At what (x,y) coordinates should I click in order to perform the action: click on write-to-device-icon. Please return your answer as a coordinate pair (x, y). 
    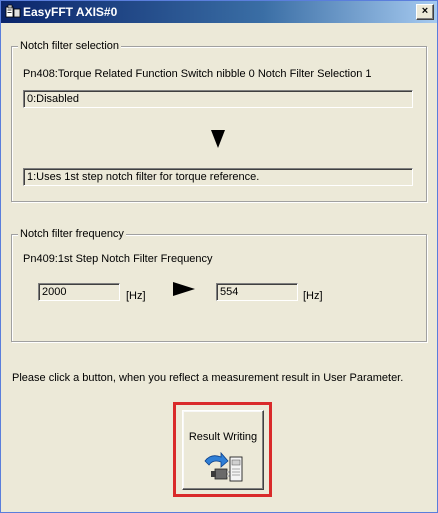
    Looking at the image, I should click on (223, 466).